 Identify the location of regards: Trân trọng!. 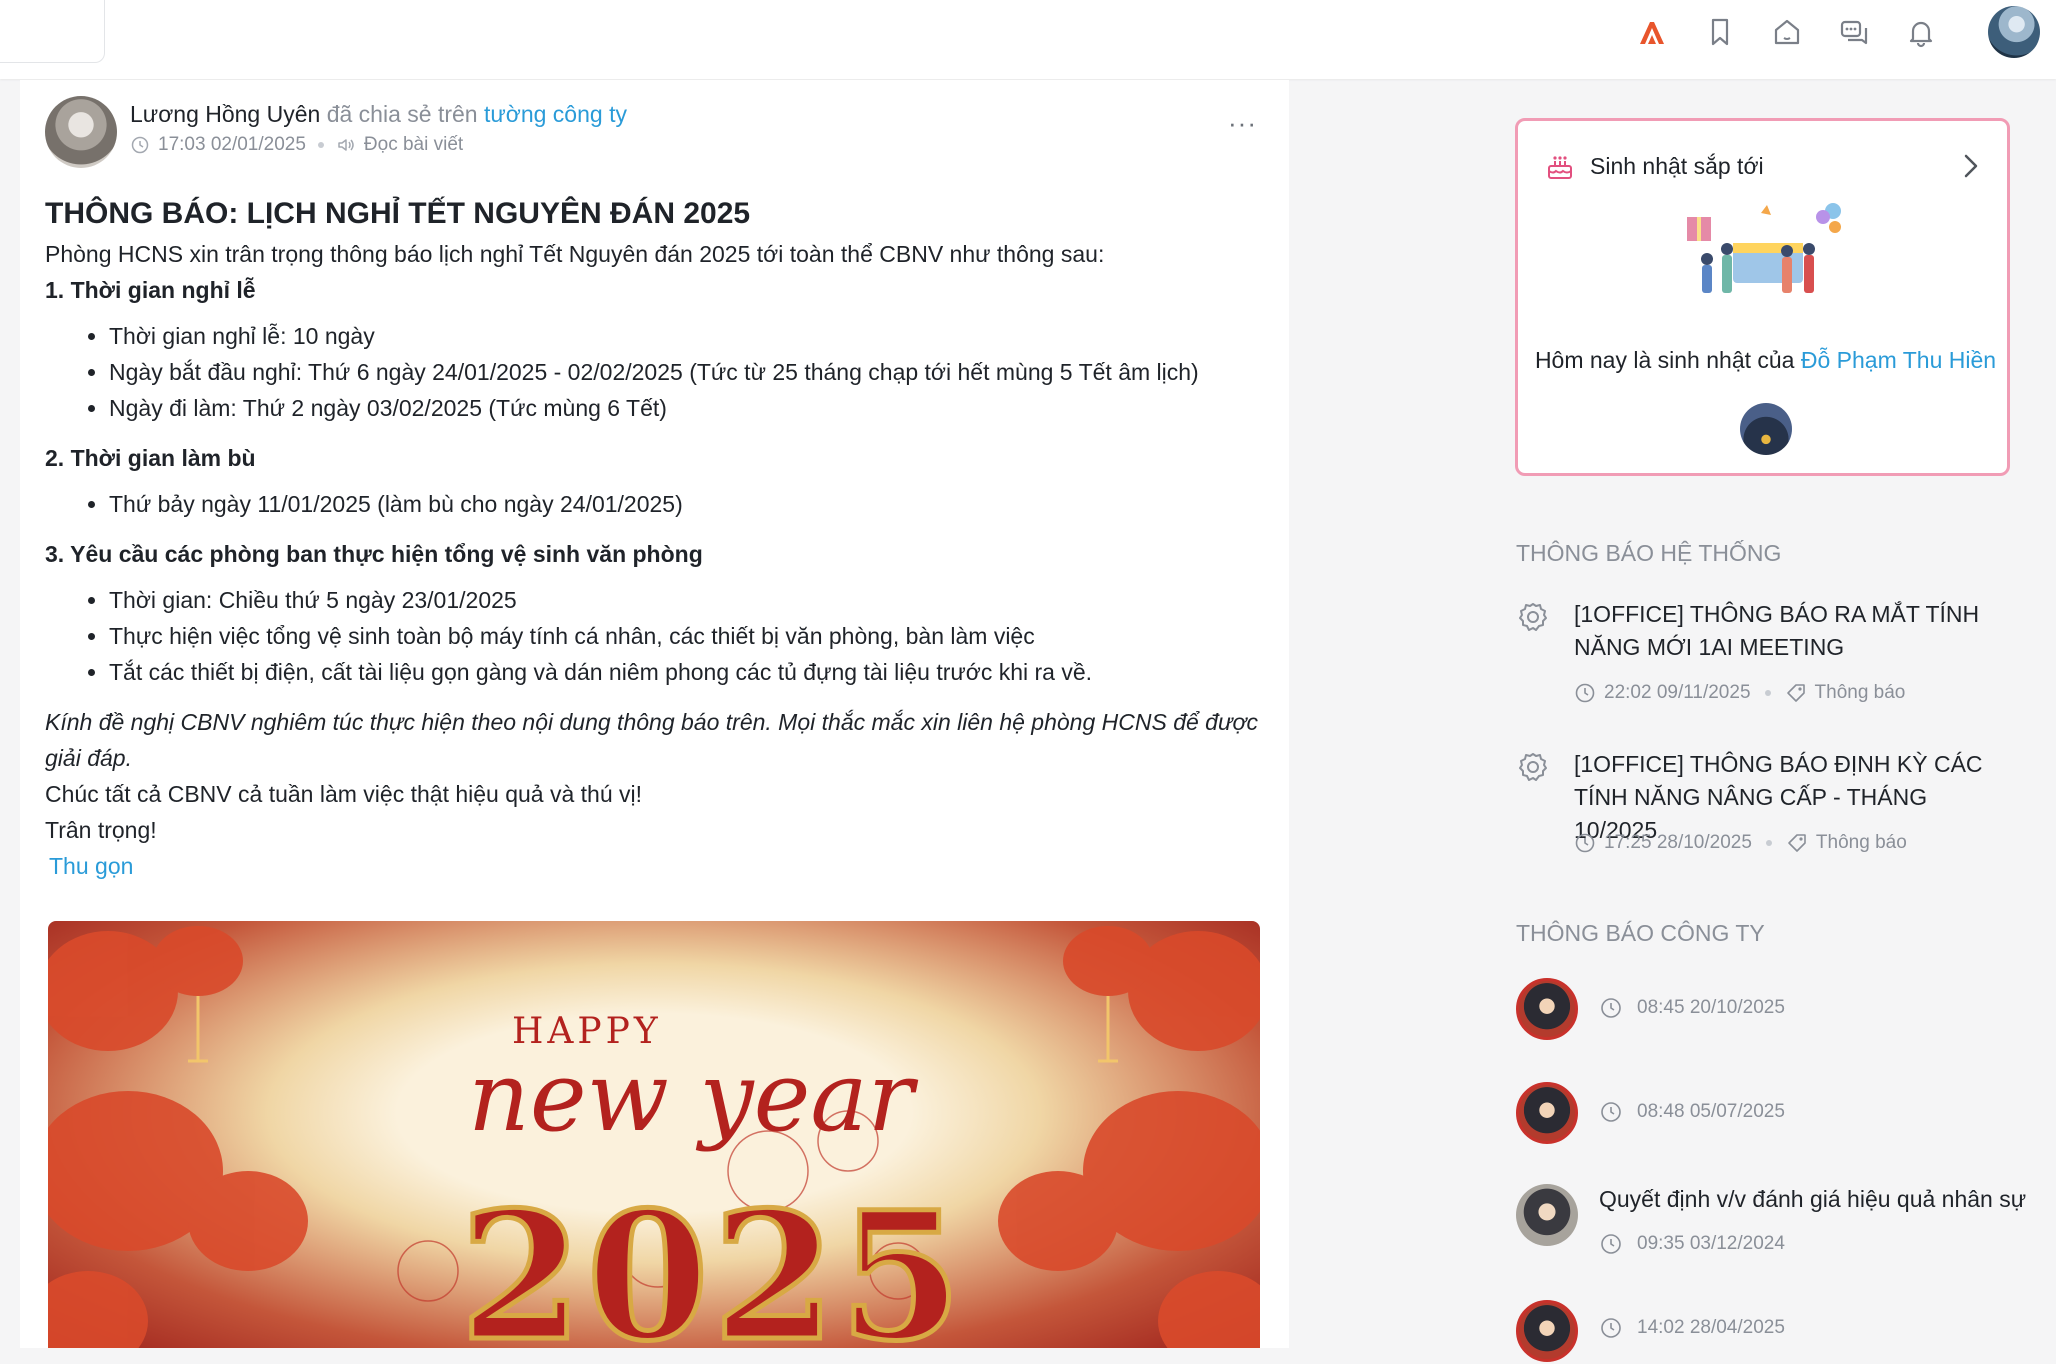
(101, 830).